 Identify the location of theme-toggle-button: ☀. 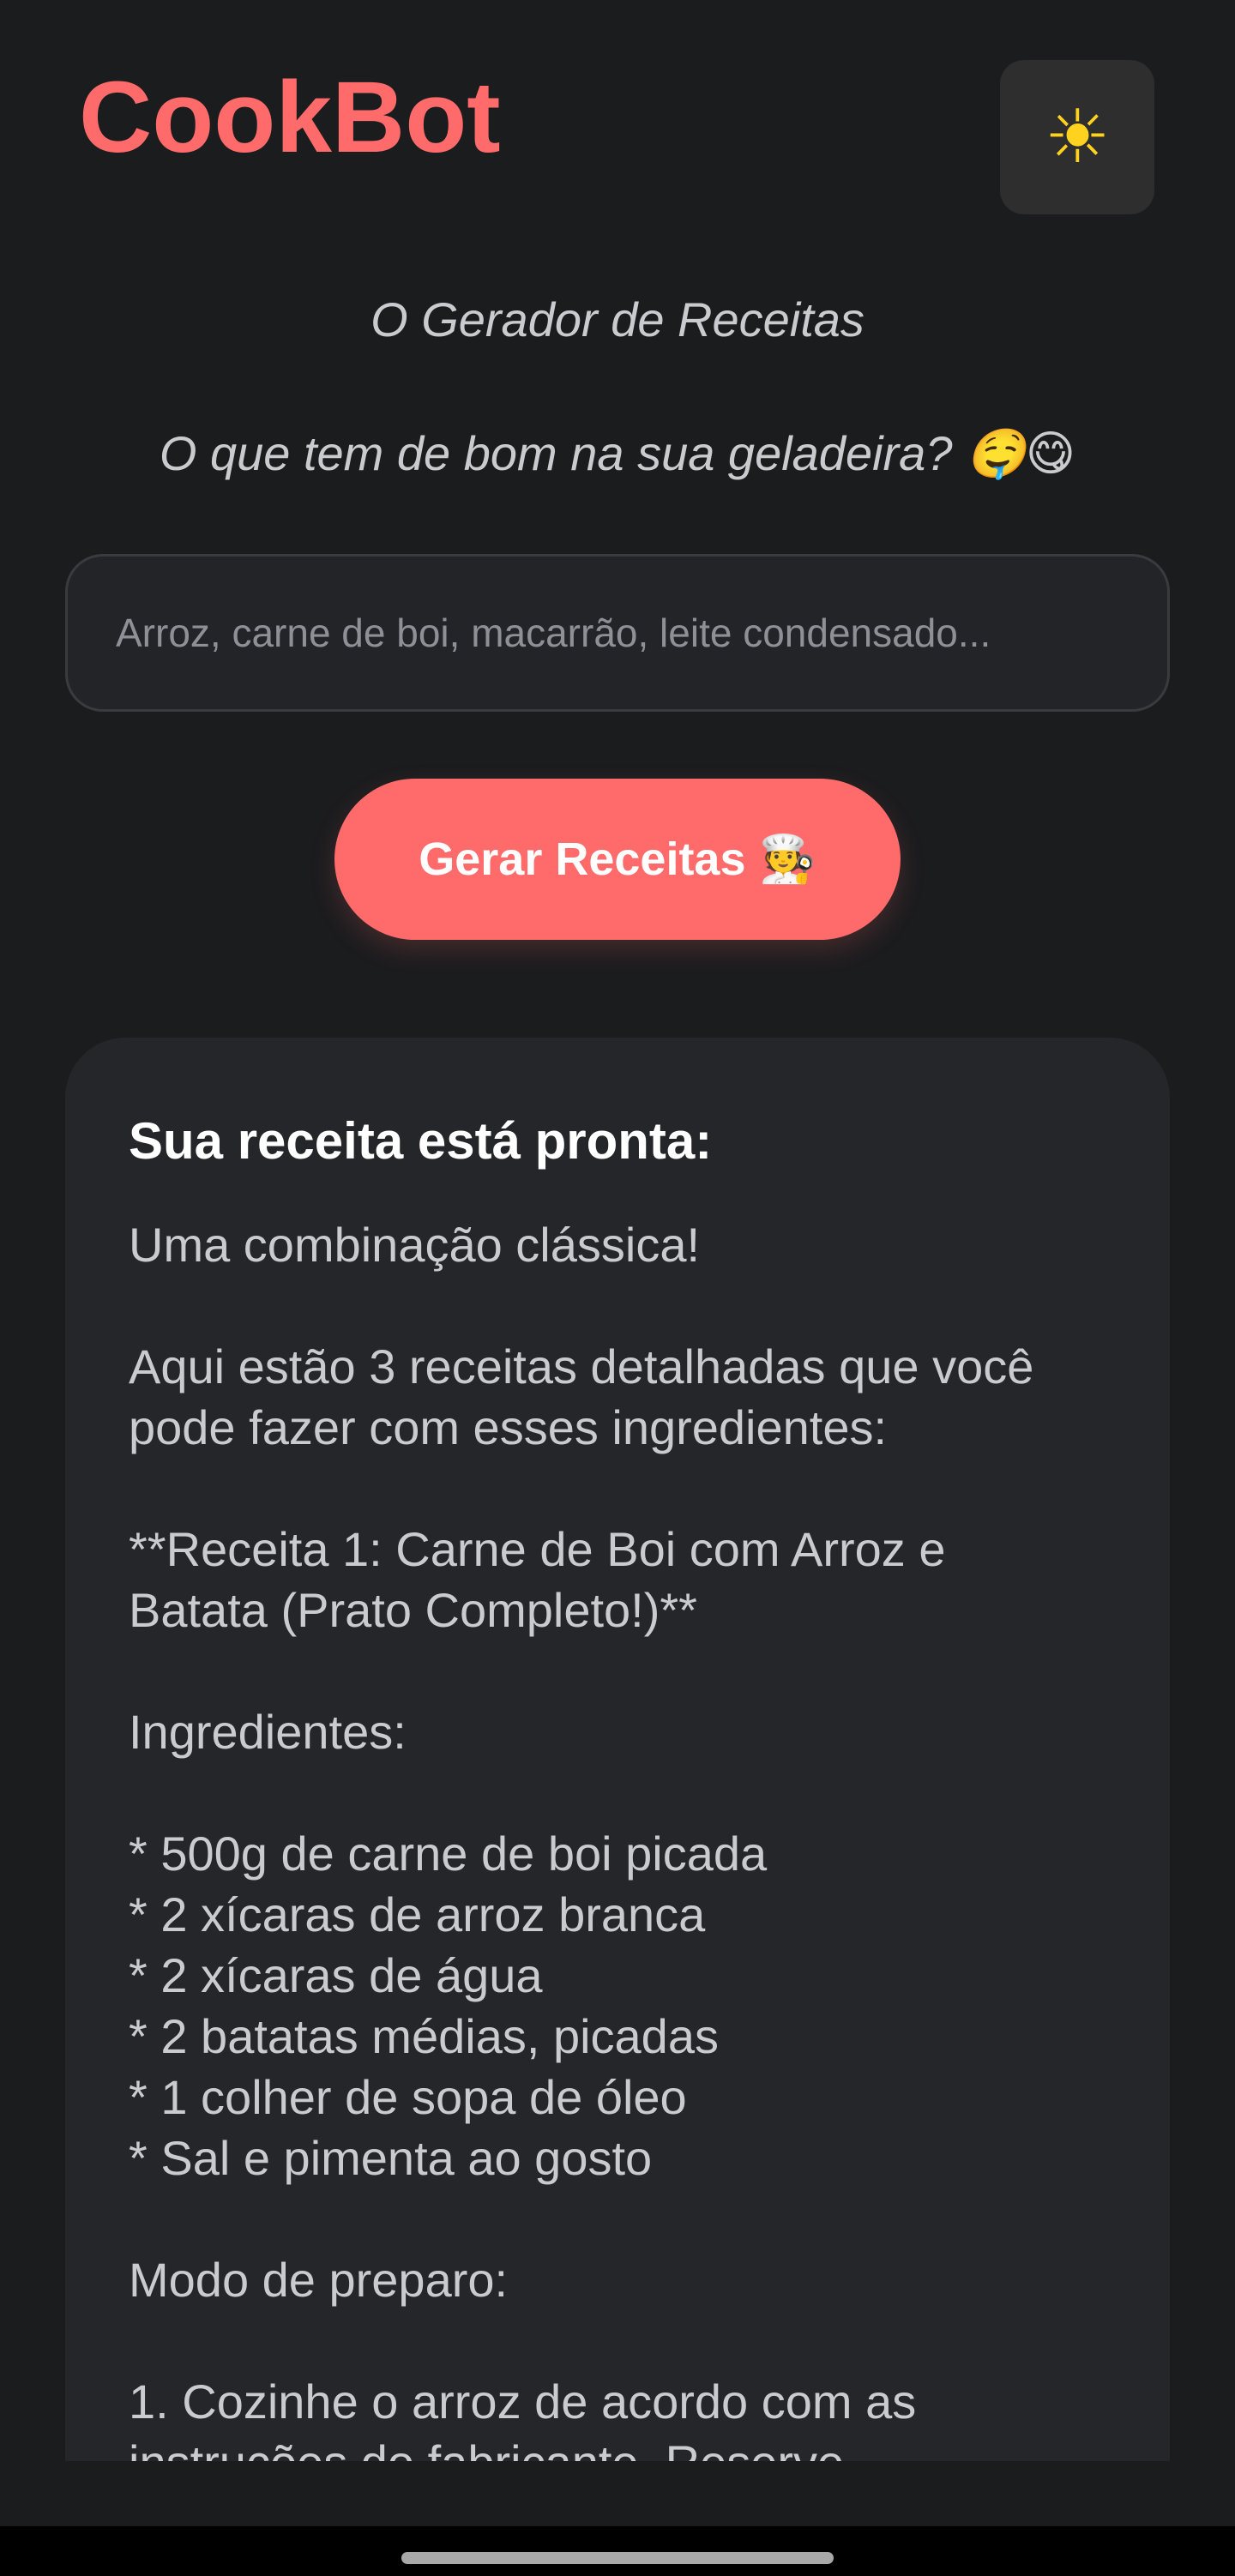
(1077, 137).